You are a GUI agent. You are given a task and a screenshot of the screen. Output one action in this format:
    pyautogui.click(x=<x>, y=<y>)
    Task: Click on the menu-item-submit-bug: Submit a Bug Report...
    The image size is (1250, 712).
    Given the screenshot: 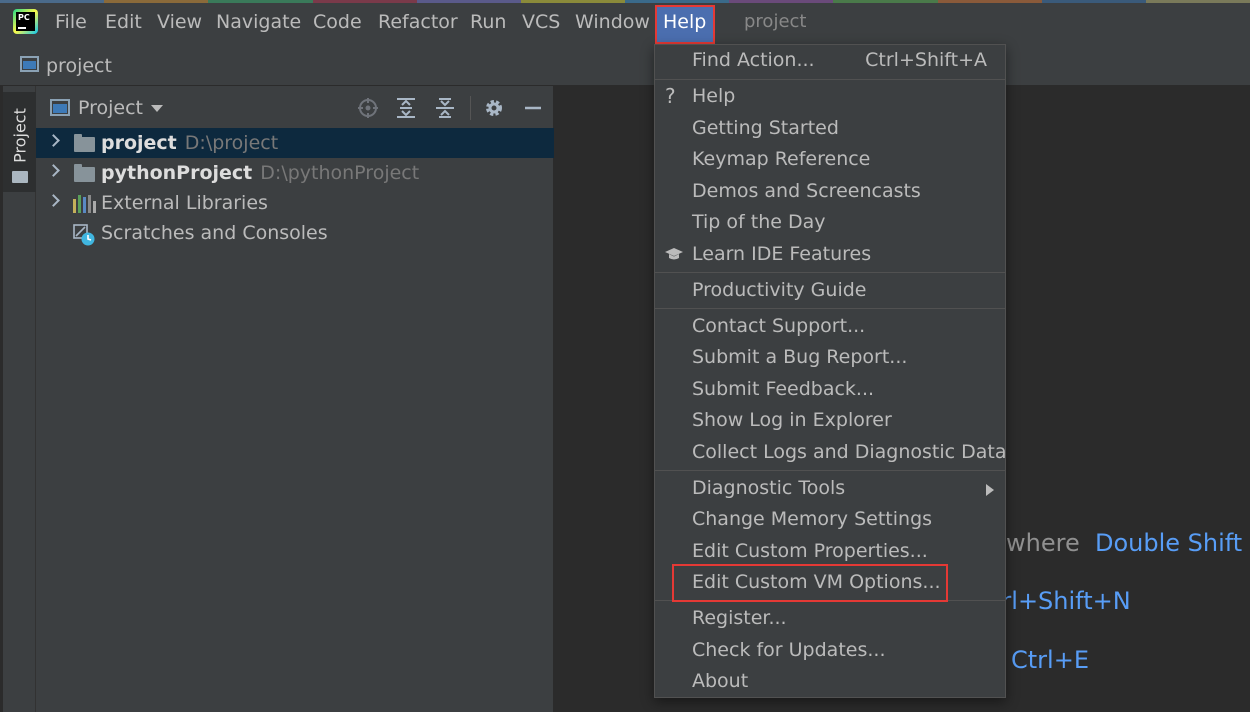 What is the action you would take?
    pyautogui.click(x=830, y=358)
    